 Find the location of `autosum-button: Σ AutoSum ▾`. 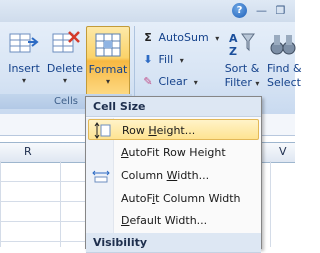

autosum-button: Σ AutoSum ▾ is located at coordinates (180, 38).